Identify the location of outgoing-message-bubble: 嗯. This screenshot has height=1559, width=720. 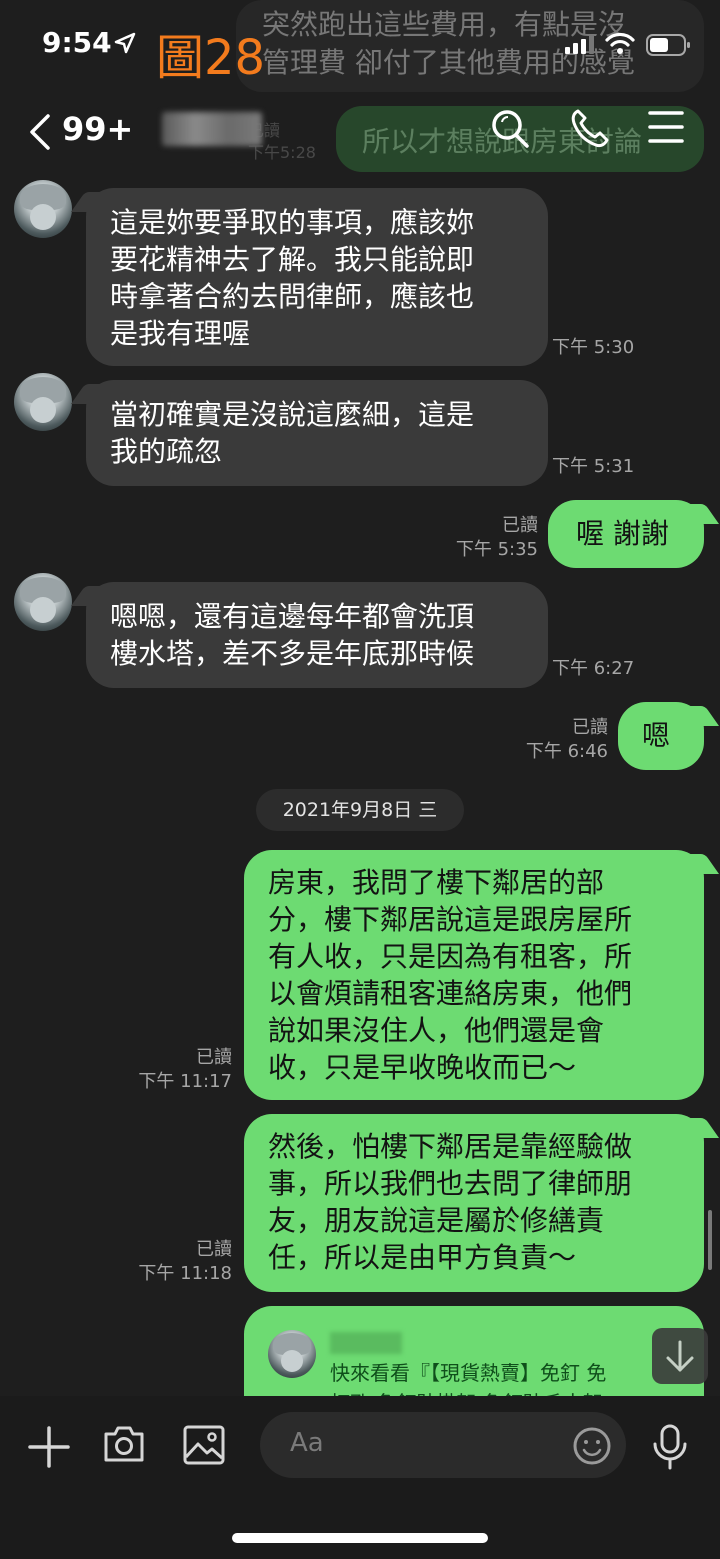
(661, 736).